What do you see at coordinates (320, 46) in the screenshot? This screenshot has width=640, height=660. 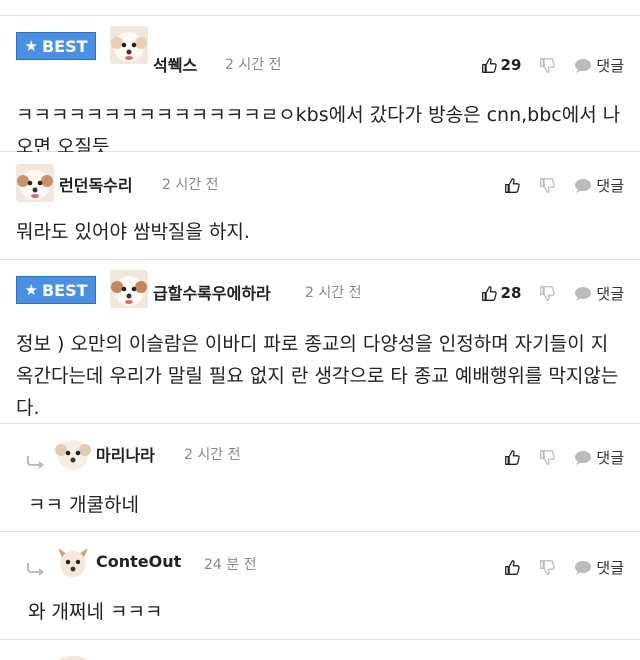 I see `comment-header: ★ BEST 석쒝스 2 시간 전 29 댓글` at bounding box center [320, 46].